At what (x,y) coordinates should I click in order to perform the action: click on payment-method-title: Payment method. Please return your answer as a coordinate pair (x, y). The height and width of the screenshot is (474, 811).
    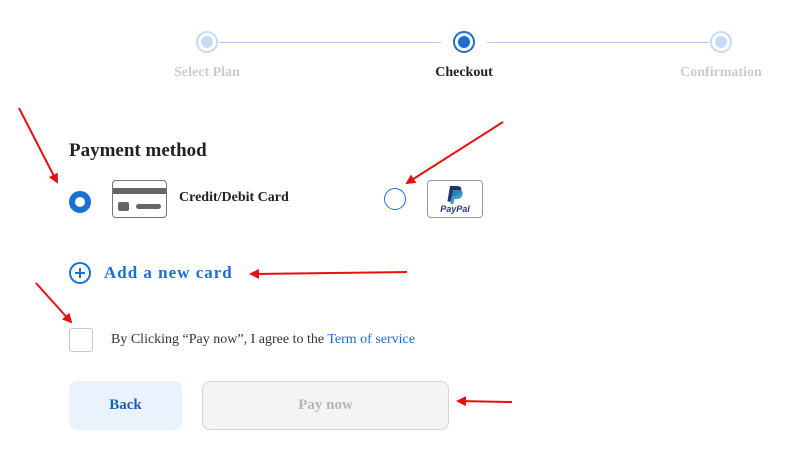
    Looking at the image, I should click on (138, 150).